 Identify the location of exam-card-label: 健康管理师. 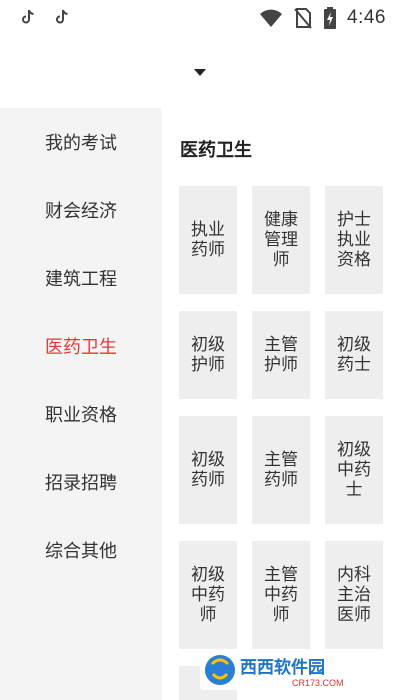
(281, 240).